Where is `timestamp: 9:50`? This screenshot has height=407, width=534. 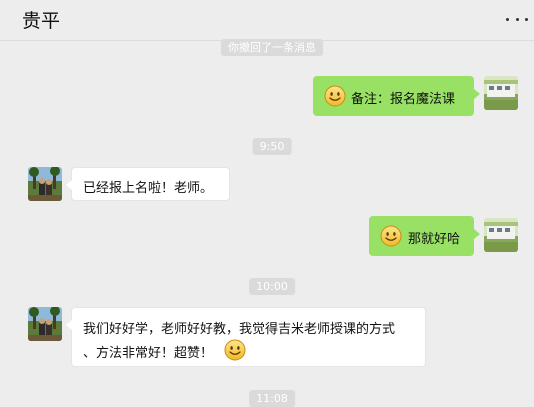
timestamp: 9:50 is located at coordinates (272, 146).